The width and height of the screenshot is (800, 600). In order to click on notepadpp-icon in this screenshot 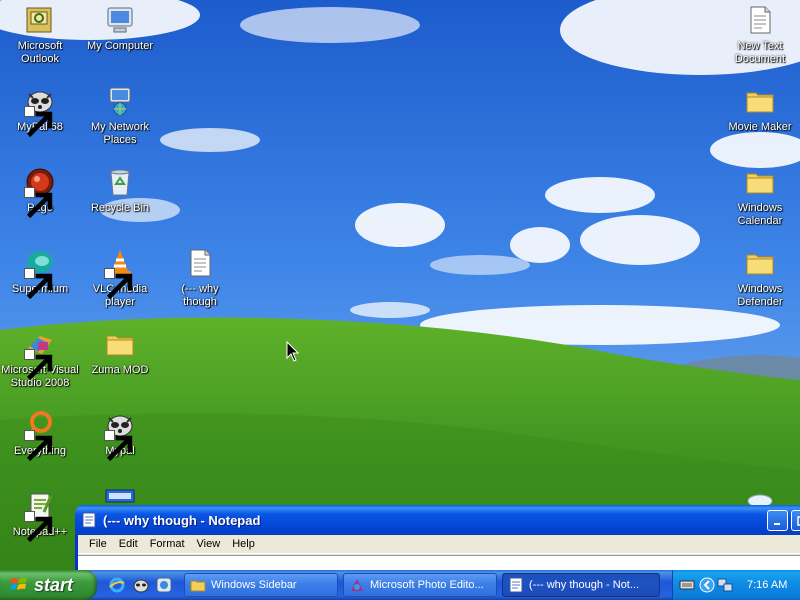, I will do `click(40, 516)`.